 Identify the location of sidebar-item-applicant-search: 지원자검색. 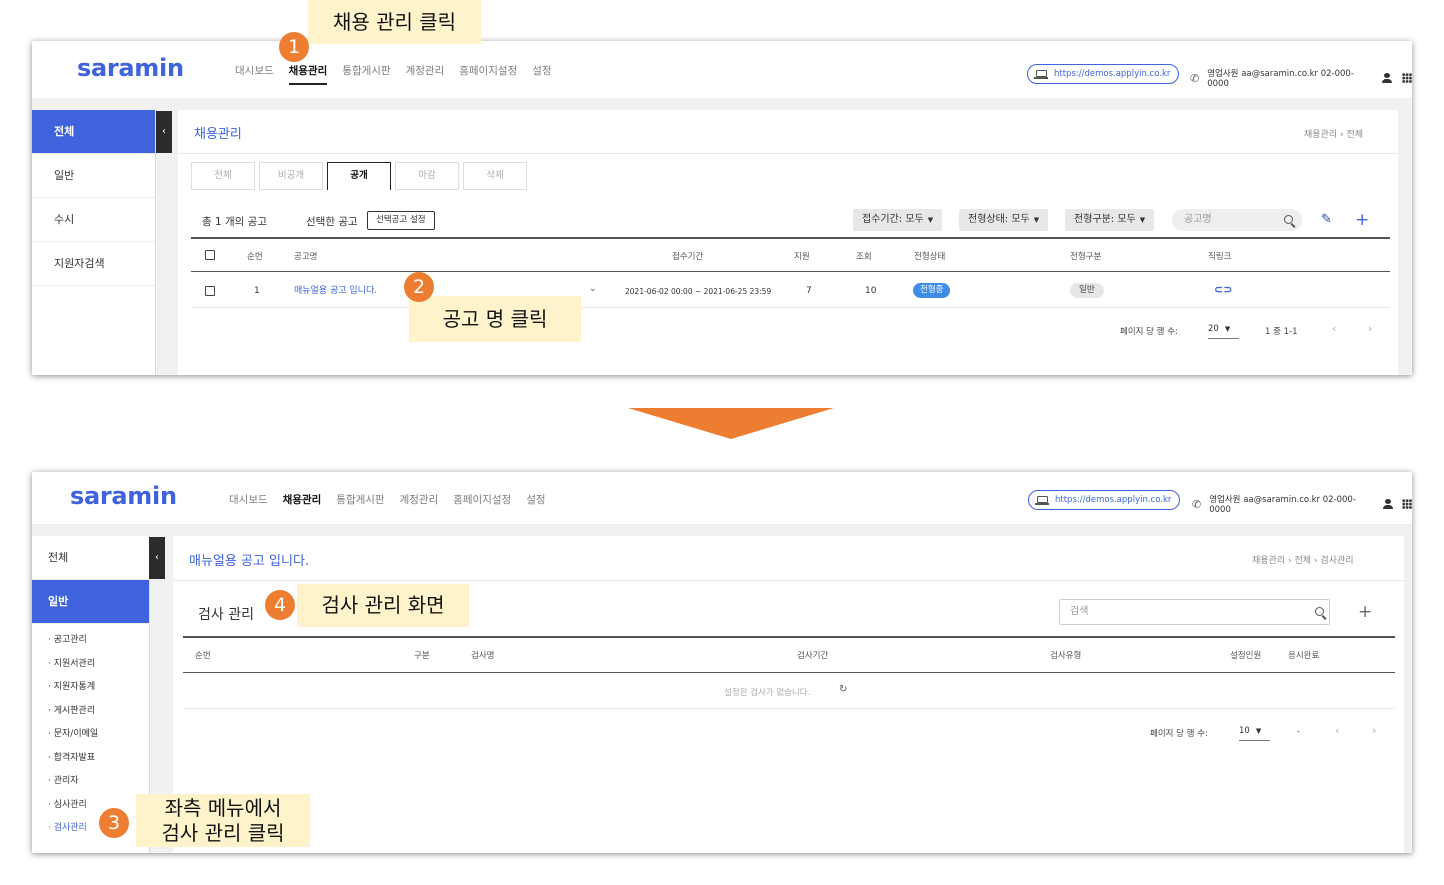
(93, 264).